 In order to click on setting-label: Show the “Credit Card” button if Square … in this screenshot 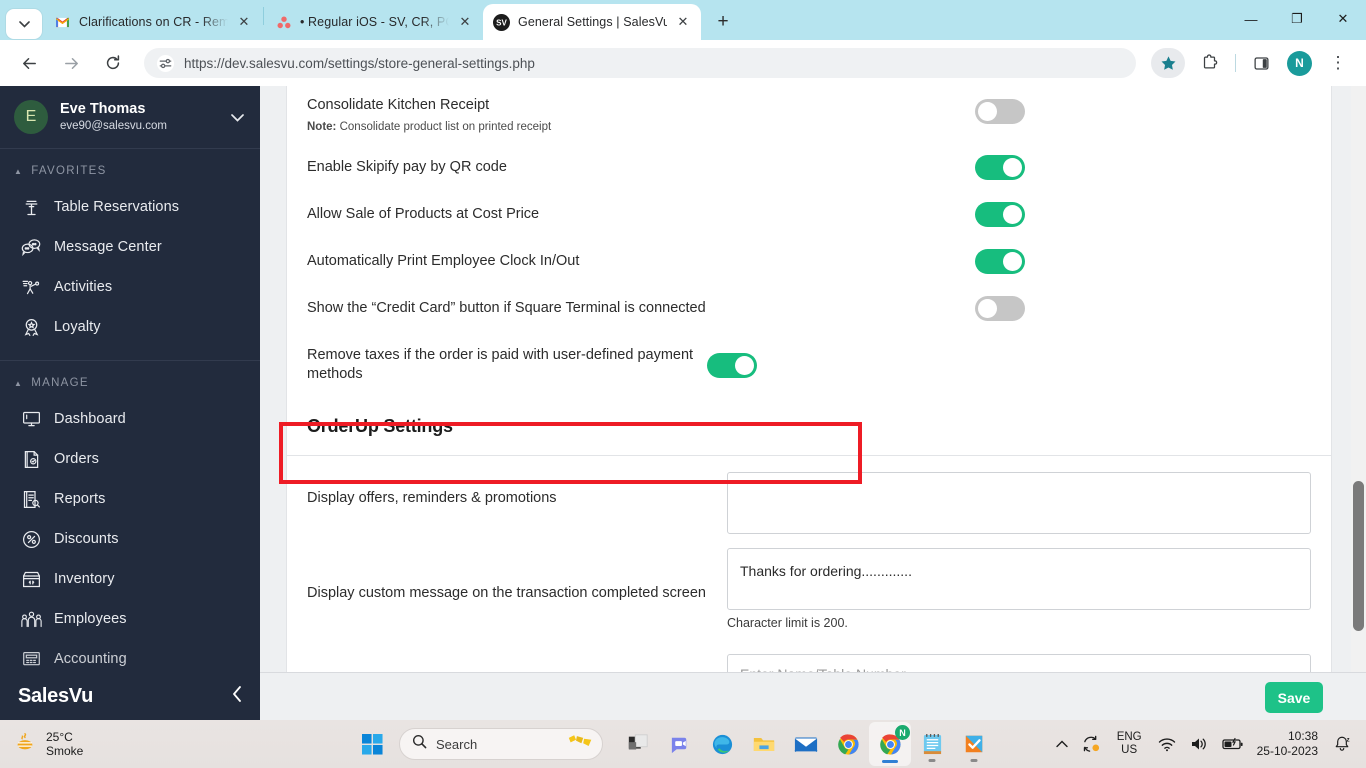, I will do `click(506, 308)`.